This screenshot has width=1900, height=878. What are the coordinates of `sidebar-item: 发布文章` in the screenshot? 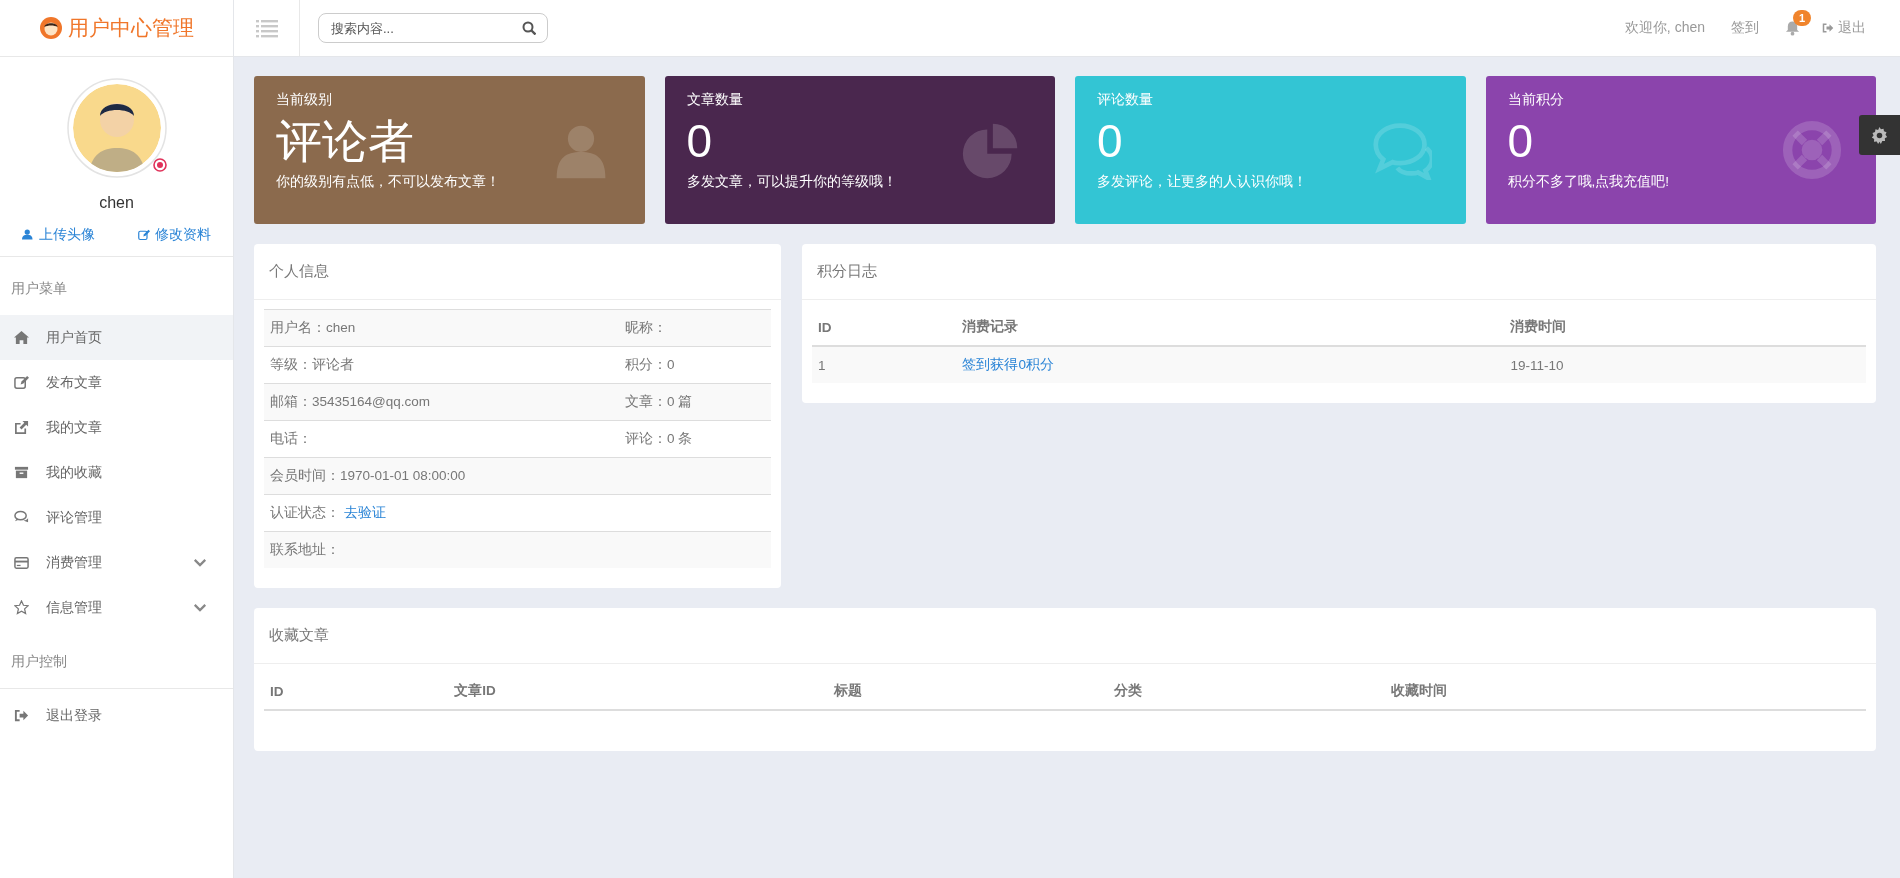 It's located at (116, 382).